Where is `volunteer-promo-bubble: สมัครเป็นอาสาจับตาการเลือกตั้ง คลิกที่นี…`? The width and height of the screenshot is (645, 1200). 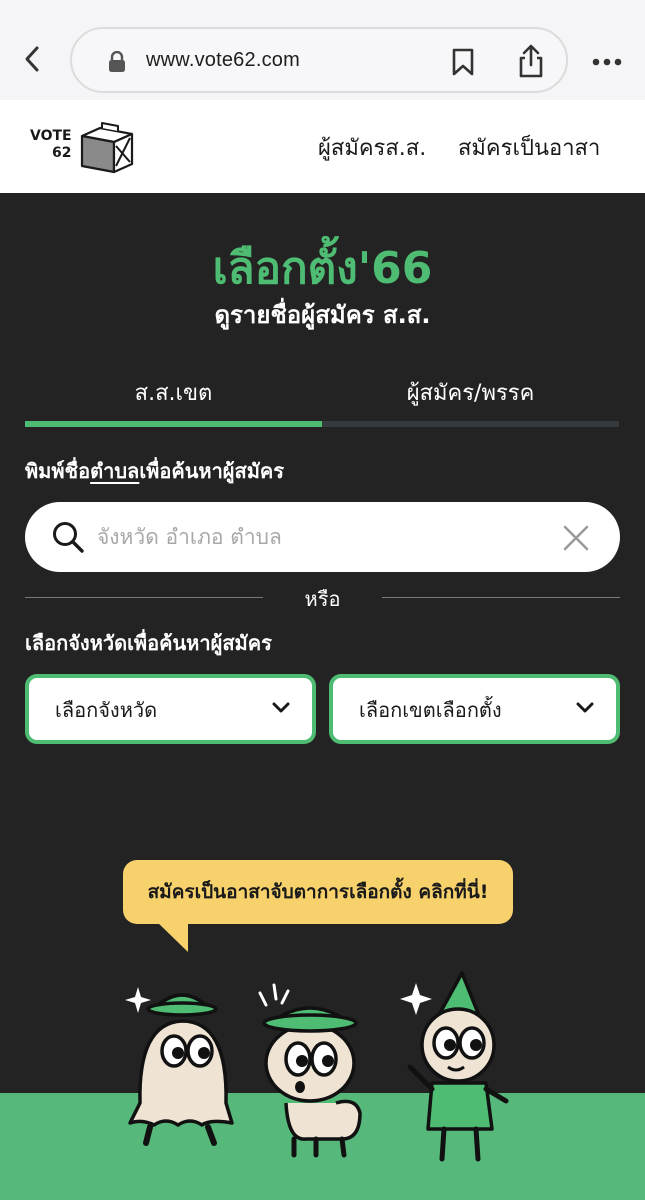 volunteer-promo-bubble: สมัครเป็นอาสาจับตาการเลือกตั้ง คลิกที่นี… is located at coordinates (318, 892).